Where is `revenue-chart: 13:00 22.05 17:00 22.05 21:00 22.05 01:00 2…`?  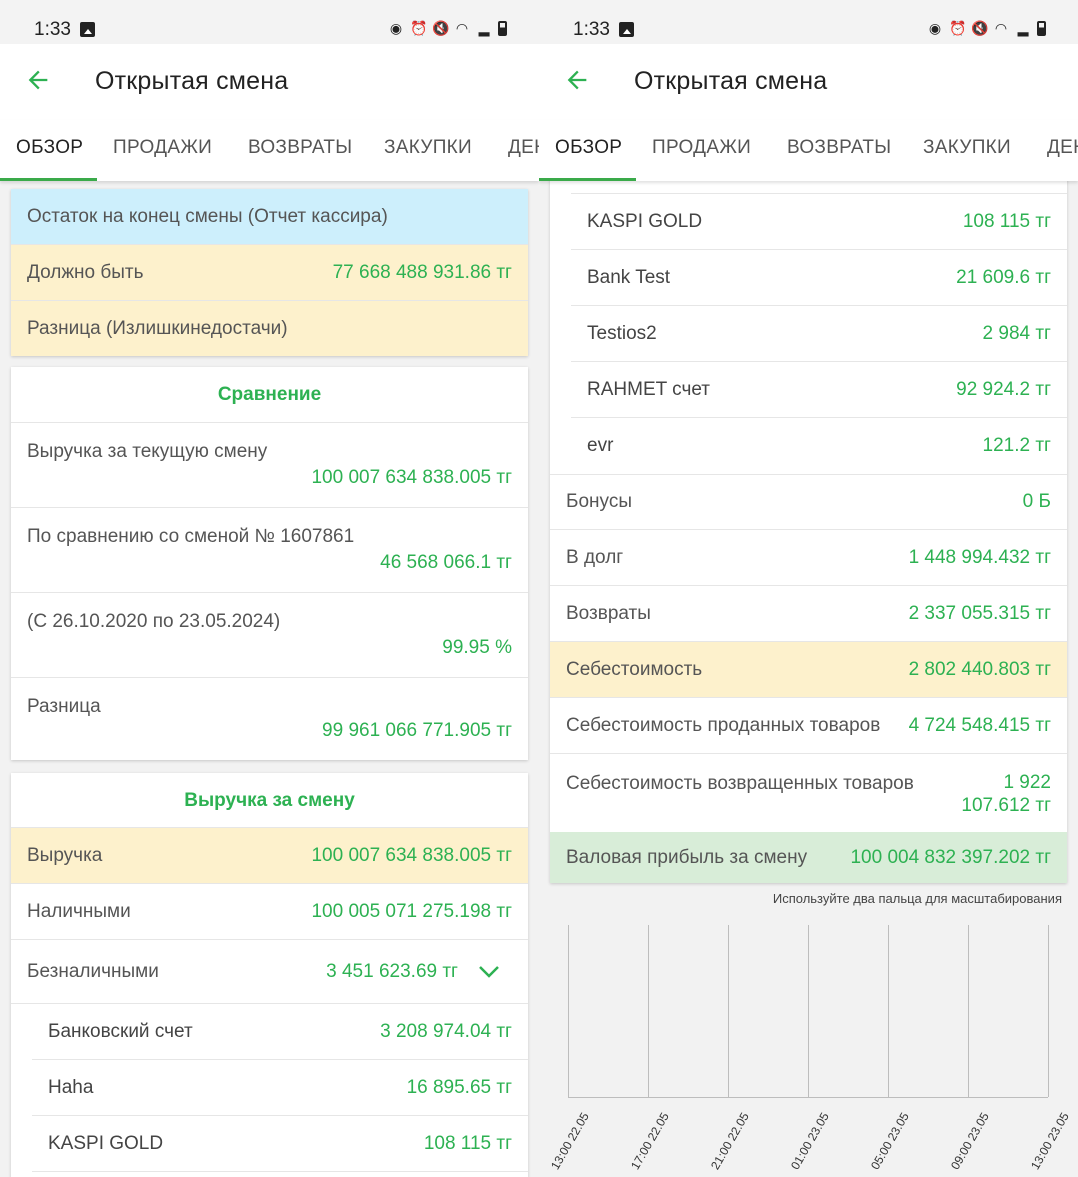
revenue-chart: 13:00 22.05 17:00 22.05 21:00 22.05 01:00 2… is located at coordinates (808, 1051).